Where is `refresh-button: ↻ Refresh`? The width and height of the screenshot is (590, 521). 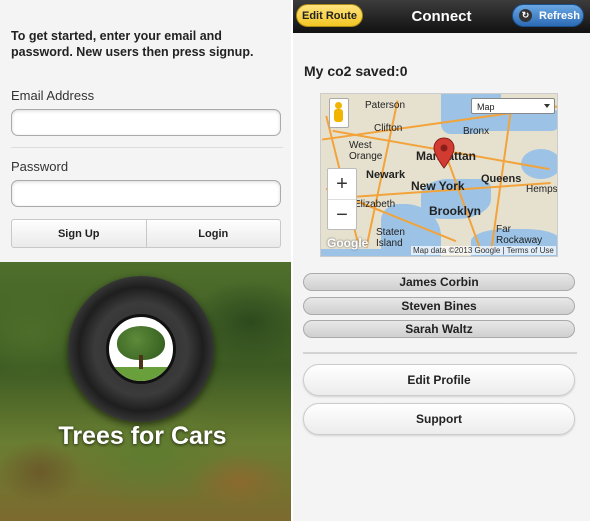 refresh-button: ↻ Refresh is located at coordinates (548, 15).